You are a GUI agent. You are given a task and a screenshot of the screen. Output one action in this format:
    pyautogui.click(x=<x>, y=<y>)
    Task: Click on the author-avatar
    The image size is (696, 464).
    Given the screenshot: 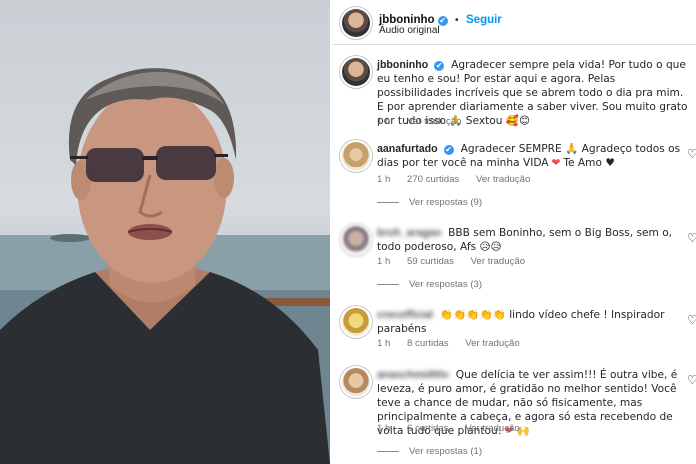 What is the action you would take?
    pyautogui.click(x=356, y=23)
    